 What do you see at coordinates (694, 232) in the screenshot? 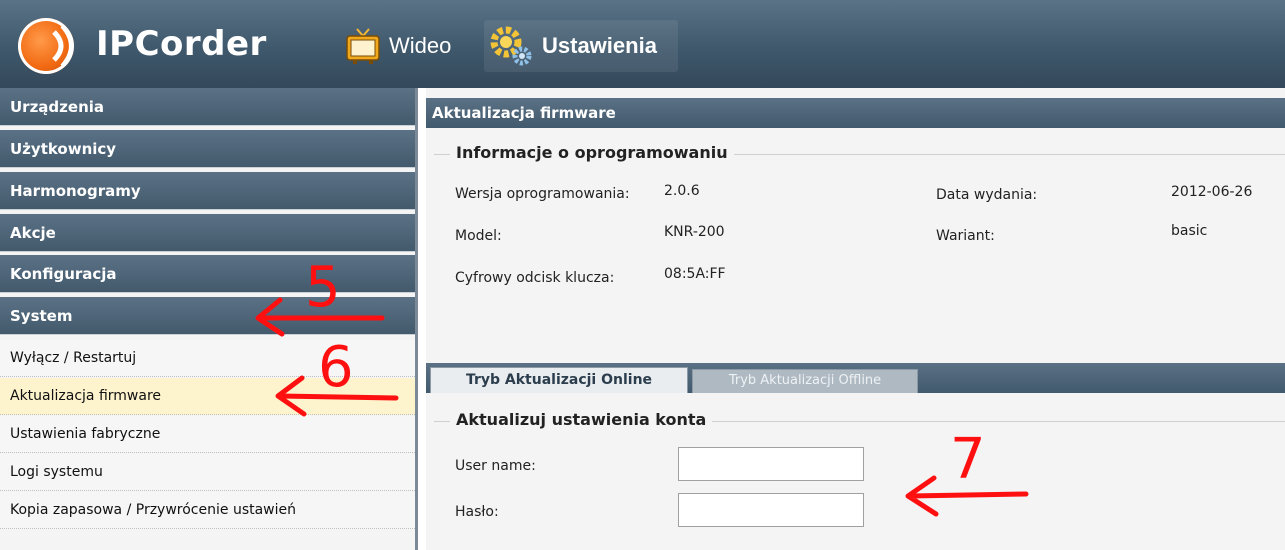
I see `model-value: KNR-200` at bounding box center [694, 232].